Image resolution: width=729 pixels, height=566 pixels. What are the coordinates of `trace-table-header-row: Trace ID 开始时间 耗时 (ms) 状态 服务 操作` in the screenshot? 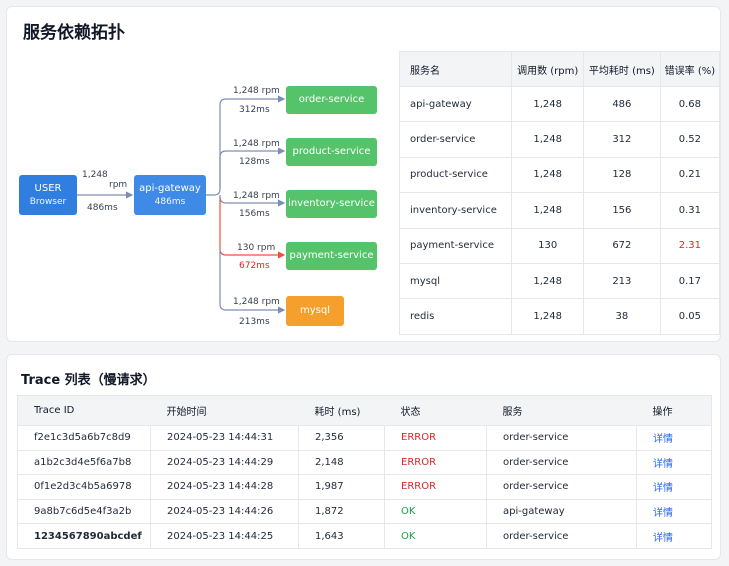 It's located at (364, 410).